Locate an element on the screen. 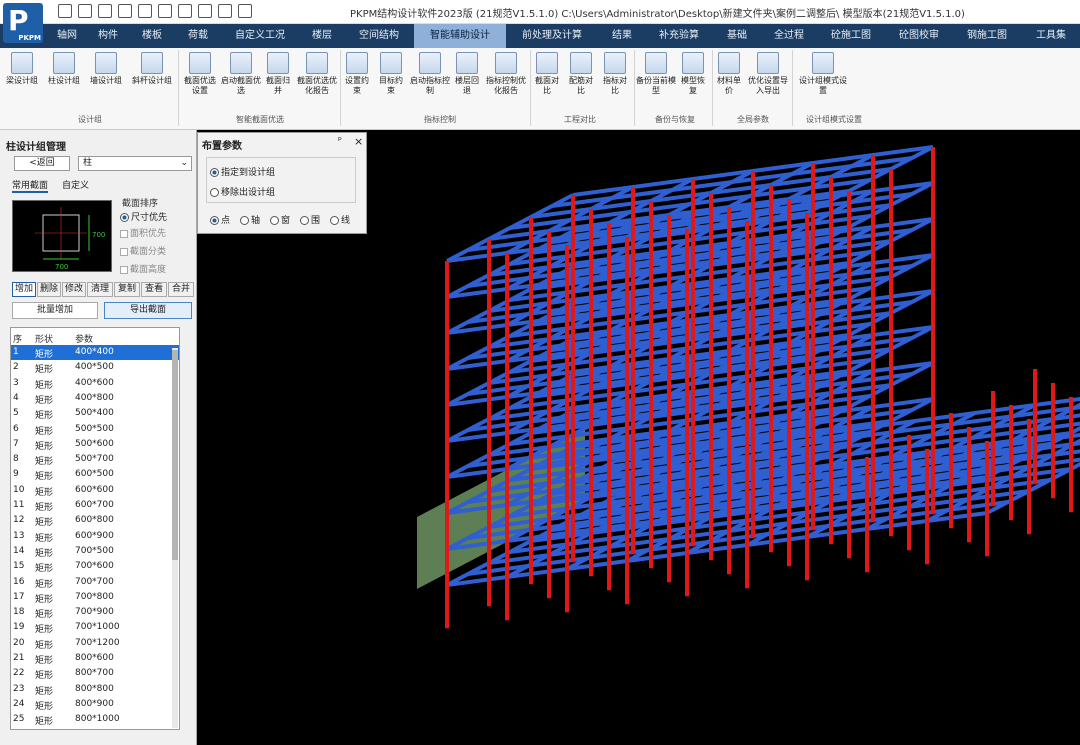 Image resolution: width=1080 pixels, height=745 pixels. tab-concrete-review: 砼图校审 is located at coordinates (919, 36).